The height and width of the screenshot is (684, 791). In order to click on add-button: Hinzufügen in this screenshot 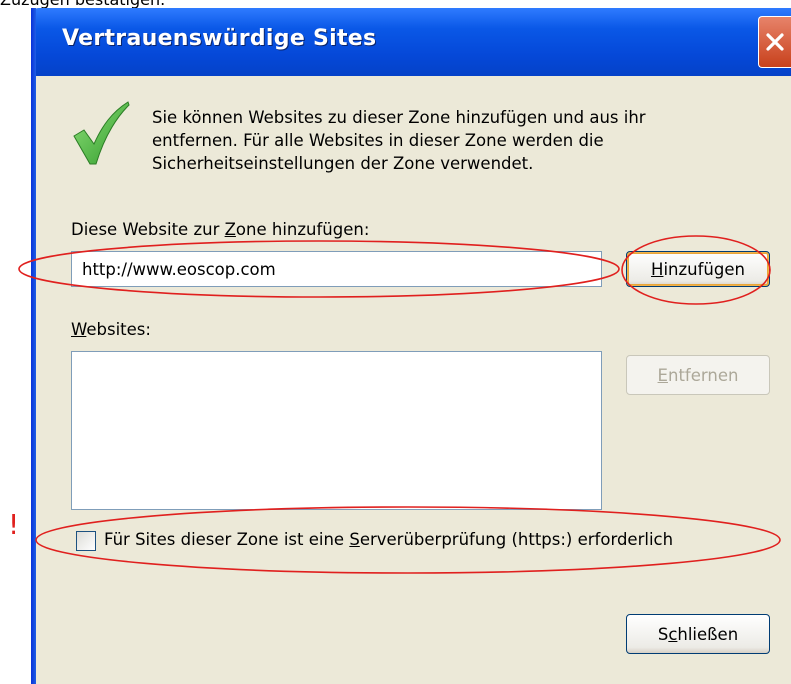, I will do `click(698, 269)`.